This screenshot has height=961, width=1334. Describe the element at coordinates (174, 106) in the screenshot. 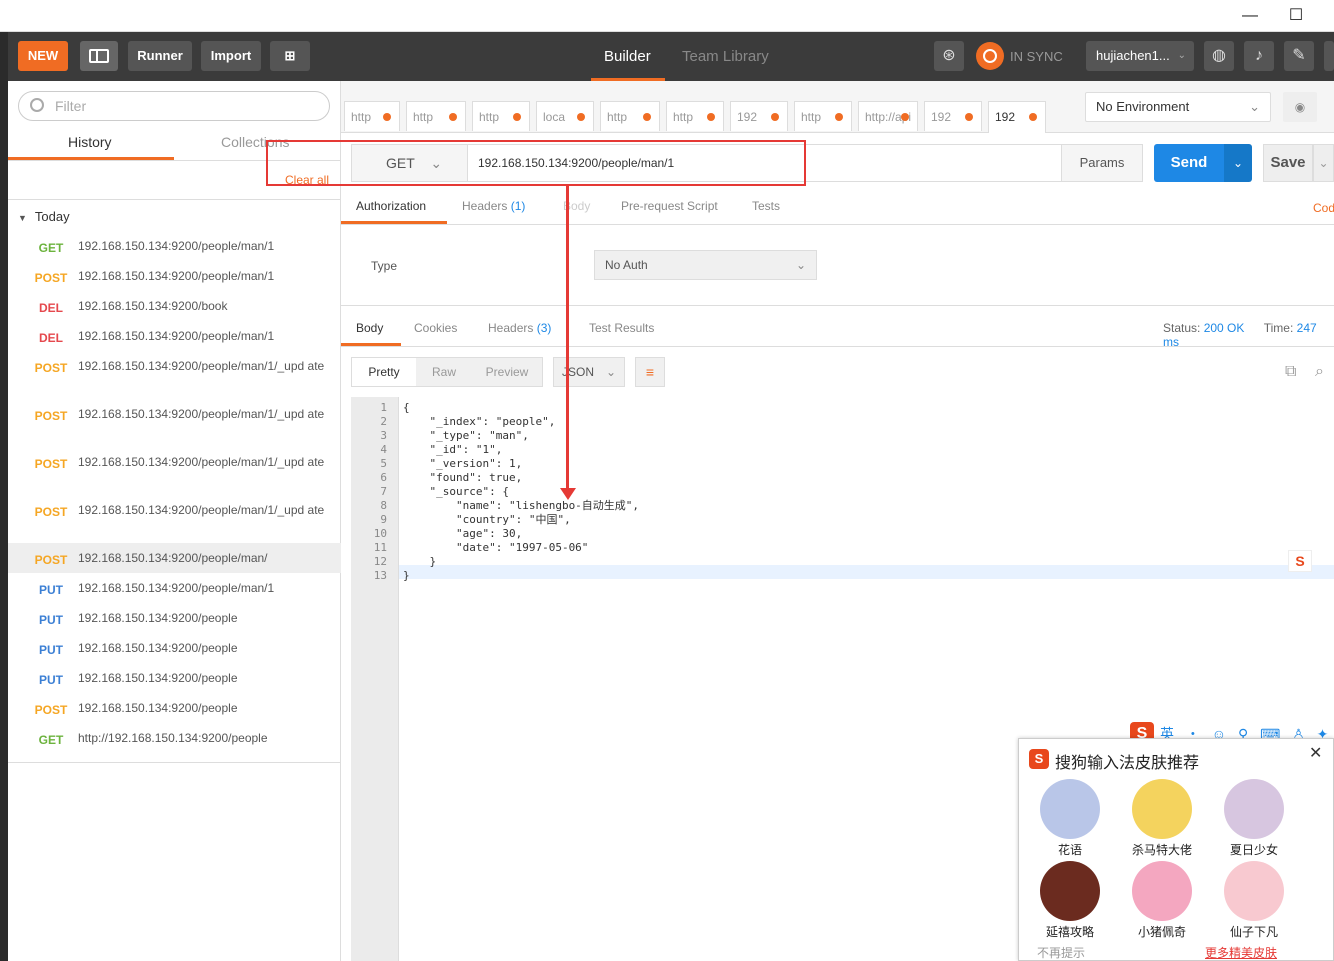

I see `filter-input: Filter` at that location.